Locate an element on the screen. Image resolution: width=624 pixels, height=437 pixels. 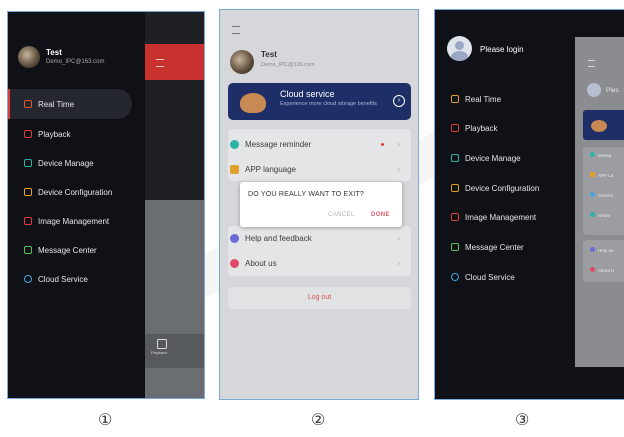
app-language-icon is located at coordinates (234, 169).